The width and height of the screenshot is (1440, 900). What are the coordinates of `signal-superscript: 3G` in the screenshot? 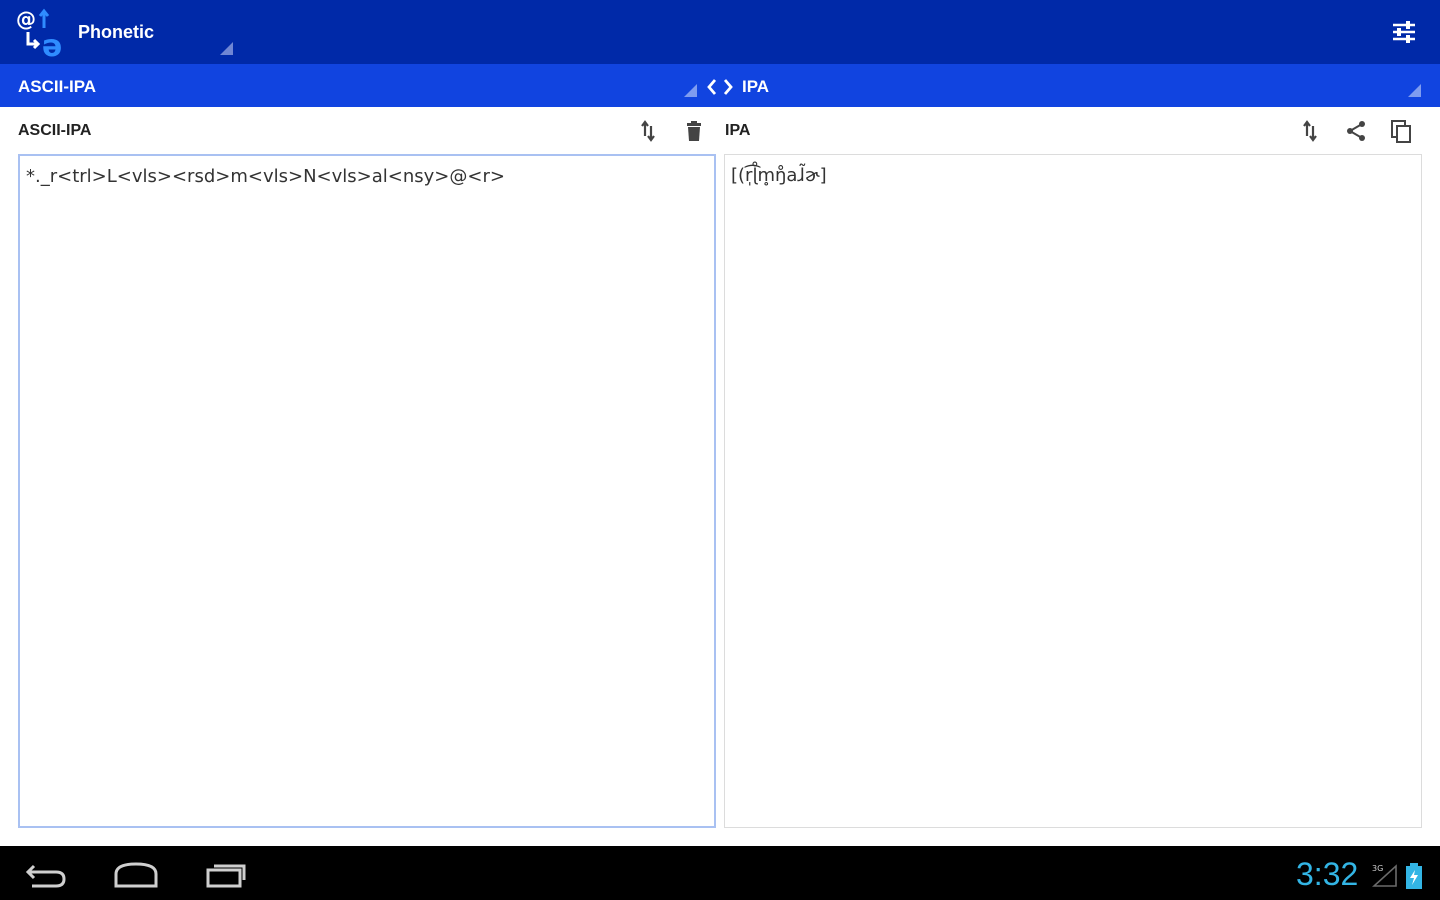 It's located at (1377, 868).